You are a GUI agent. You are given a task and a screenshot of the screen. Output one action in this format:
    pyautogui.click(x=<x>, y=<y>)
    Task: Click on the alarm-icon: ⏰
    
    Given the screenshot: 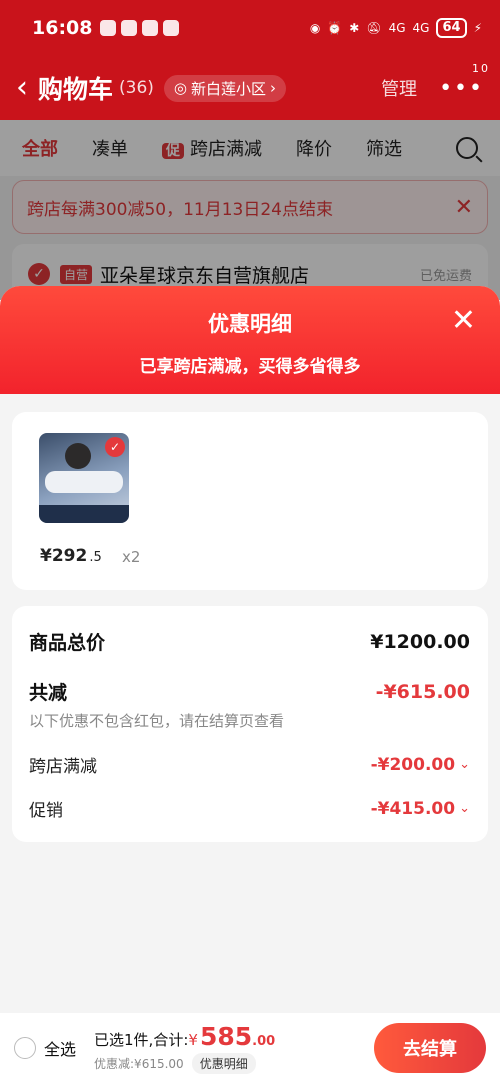 What is the action you would take?
    pyautogui.click(x=335, y=28)
    